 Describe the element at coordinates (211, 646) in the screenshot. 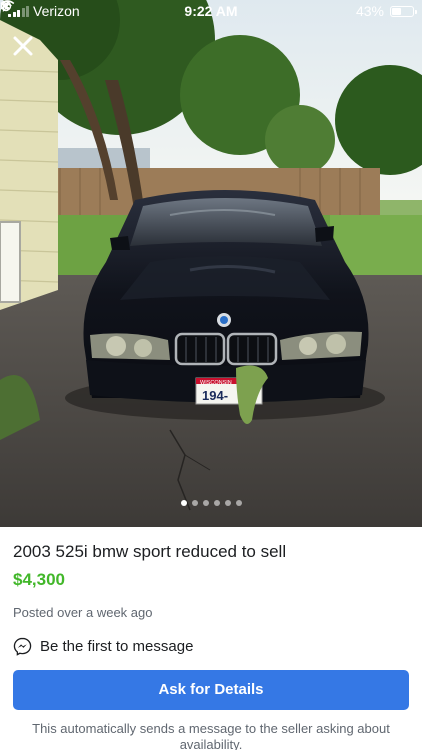

I see `message-seller-link: Be the first to message` at that location.